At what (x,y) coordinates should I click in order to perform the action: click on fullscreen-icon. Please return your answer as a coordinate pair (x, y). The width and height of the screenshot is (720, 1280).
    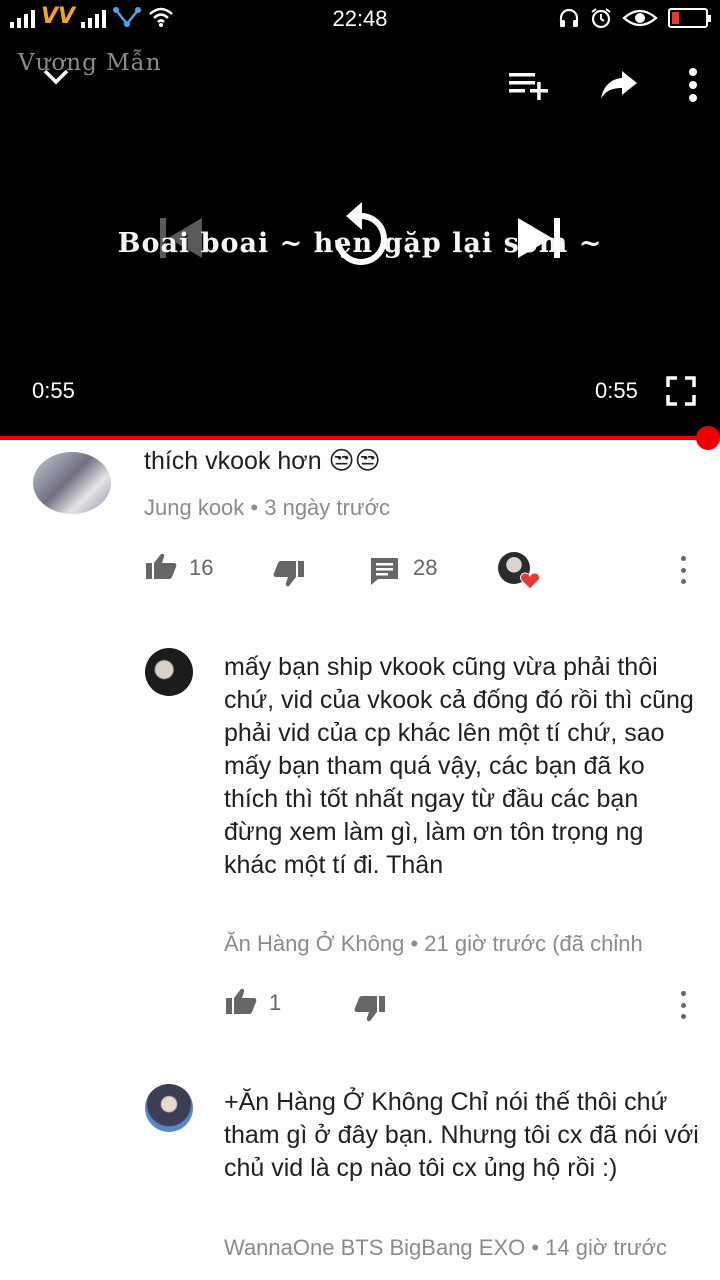
    Looking at the image, I should click on (681, 391).